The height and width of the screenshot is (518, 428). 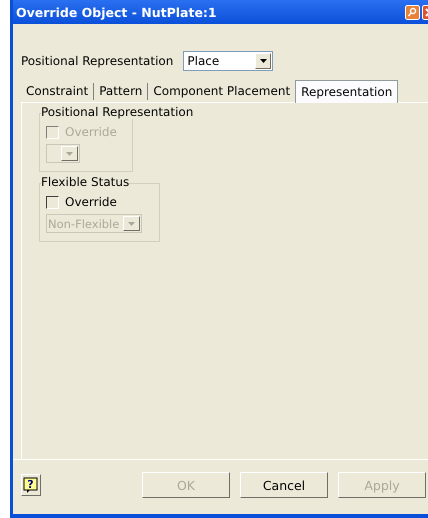 What do you see at coordinates (121, 91) in the screenshot?
I see `tab: Pattern` at bounding box center [121, 91].